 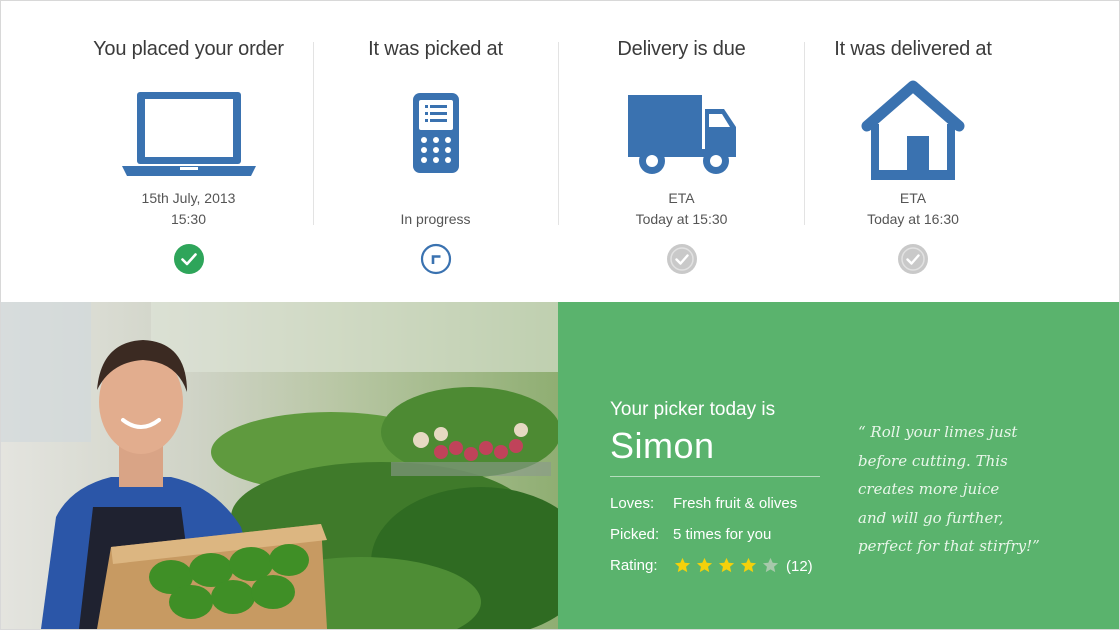 What do you see at coordinates (682, 137) in the screenshot?
I see `truck-icon` at bounding box center [682, 137].